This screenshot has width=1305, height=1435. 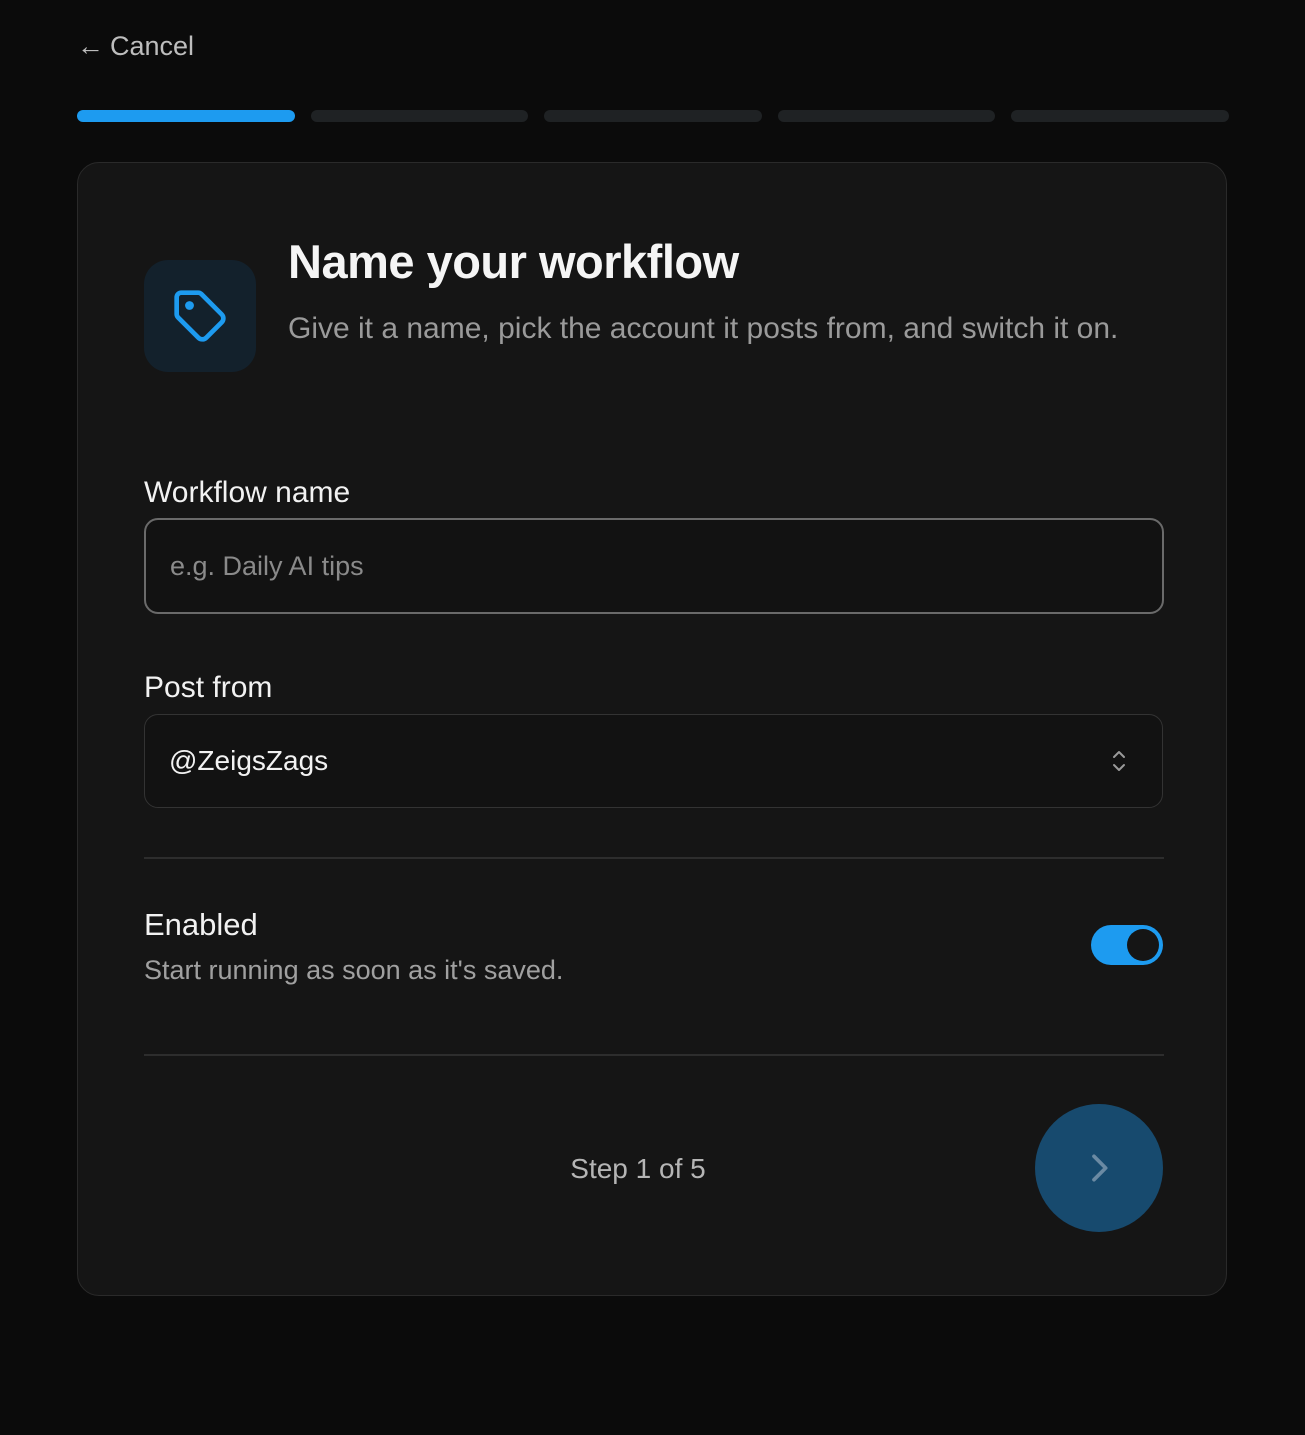 I want to click on workflow-name-label: Workflow name, so click(x=247, y=492).